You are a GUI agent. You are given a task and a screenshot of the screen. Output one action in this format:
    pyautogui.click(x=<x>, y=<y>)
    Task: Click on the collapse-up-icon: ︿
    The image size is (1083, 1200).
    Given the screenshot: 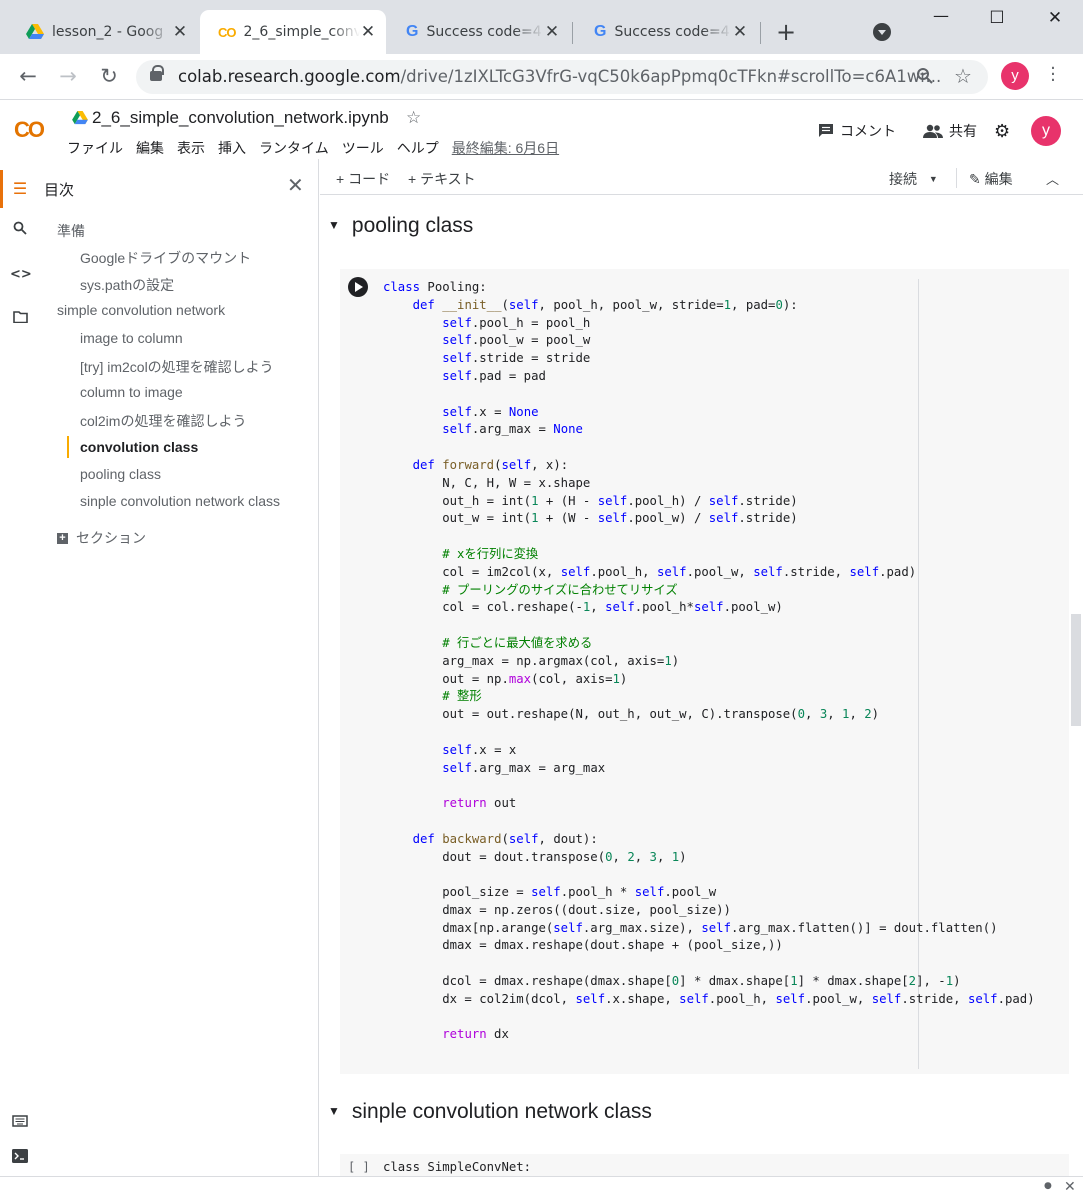 What is the action you would take?
    pyautogui.click(x=1052, y=178)
    